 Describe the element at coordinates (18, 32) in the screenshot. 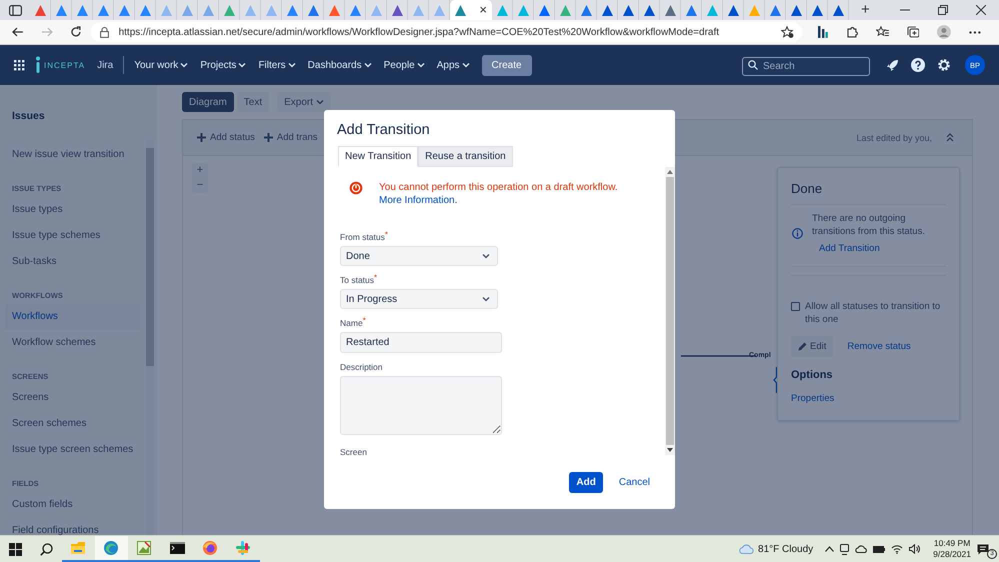

I see `back-arrow-icon` at that location.